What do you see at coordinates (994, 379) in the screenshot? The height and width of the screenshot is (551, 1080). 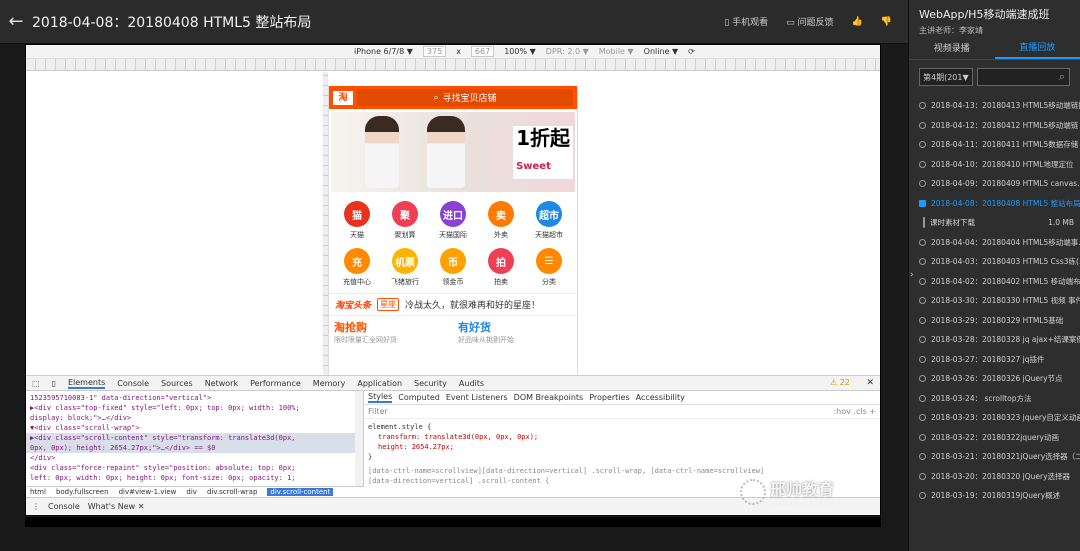 I see `lesson-item: 2018-03-26：20180326 jQuery节点` at bounding box center [994, 379].